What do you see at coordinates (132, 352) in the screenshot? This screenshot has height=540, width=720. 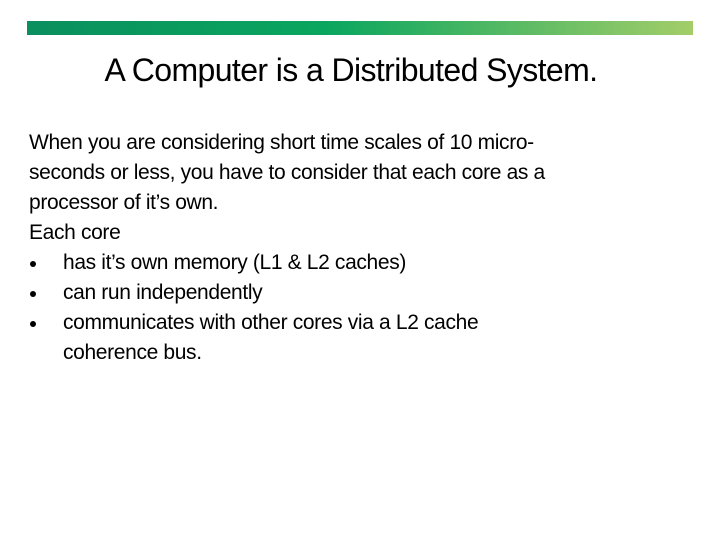 I see `bullet-text-continuation: coherence bus.` at bounding box center [132, 352].